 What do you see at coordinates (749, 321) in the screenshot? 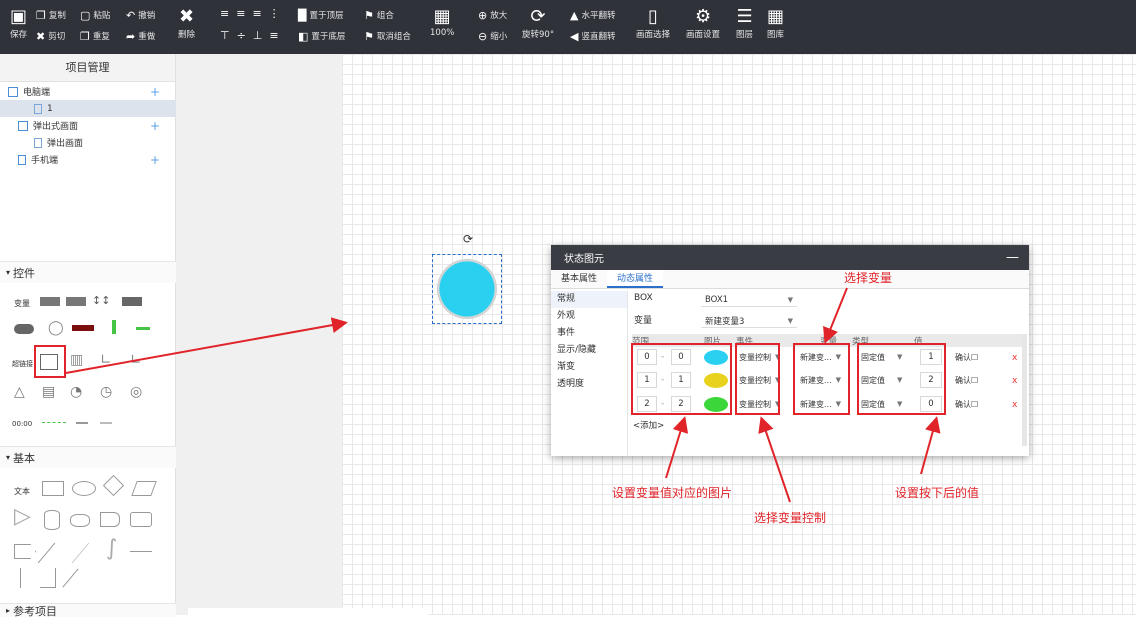
I see `variable-select: 新建变量3 ▼` at bounding box center [749, 321].